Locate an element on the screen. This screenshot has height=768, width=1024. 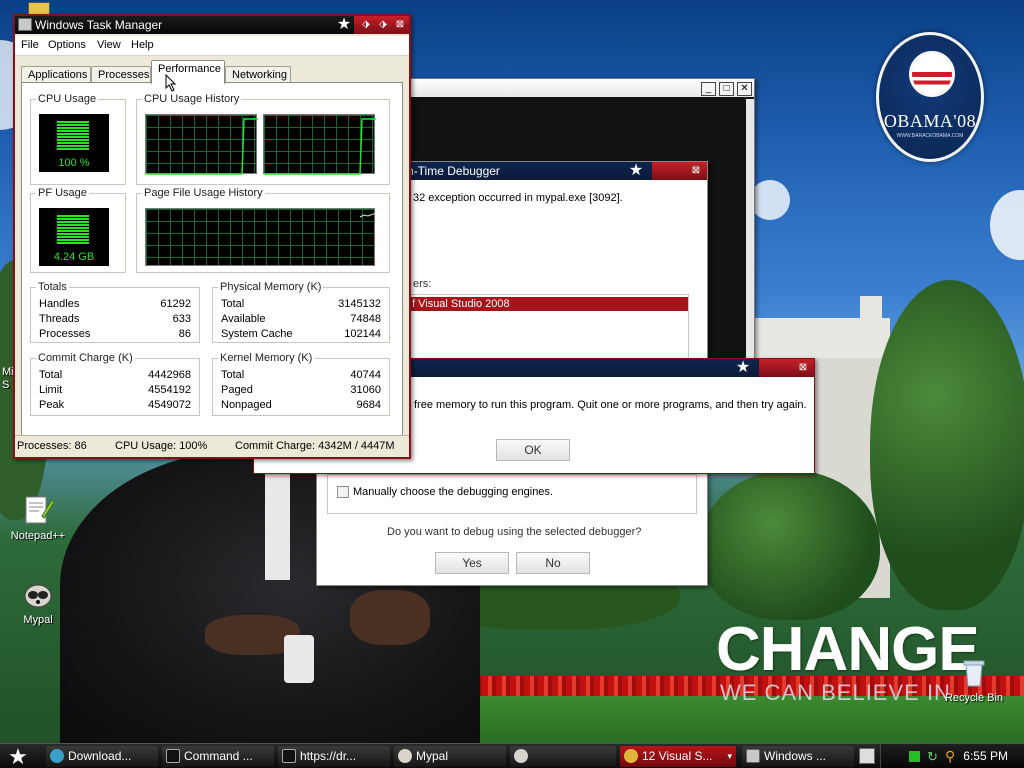
system-tray: ↻ ⚲ 6:55 PM is located at coordinates (941, 756).